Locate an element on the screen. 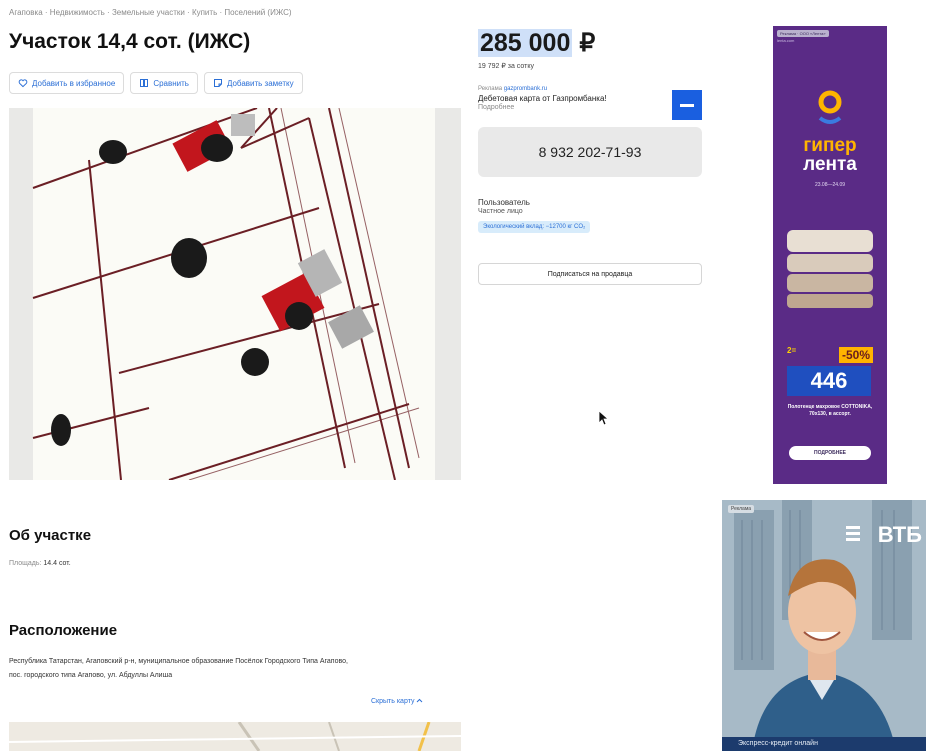 The image size is (926, 751). note-icon is located at coordinates (217, 83).